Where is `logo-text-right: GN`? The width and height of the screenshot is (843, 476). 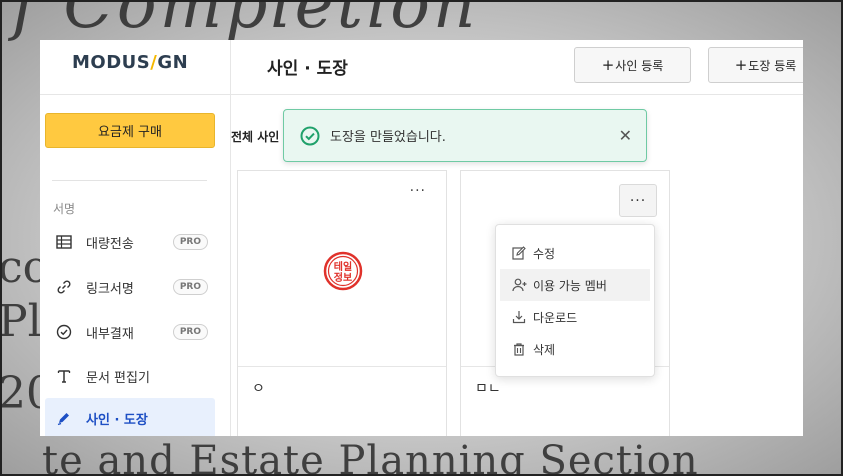 logo-text-right: GN is located at coordinates (173, 62).